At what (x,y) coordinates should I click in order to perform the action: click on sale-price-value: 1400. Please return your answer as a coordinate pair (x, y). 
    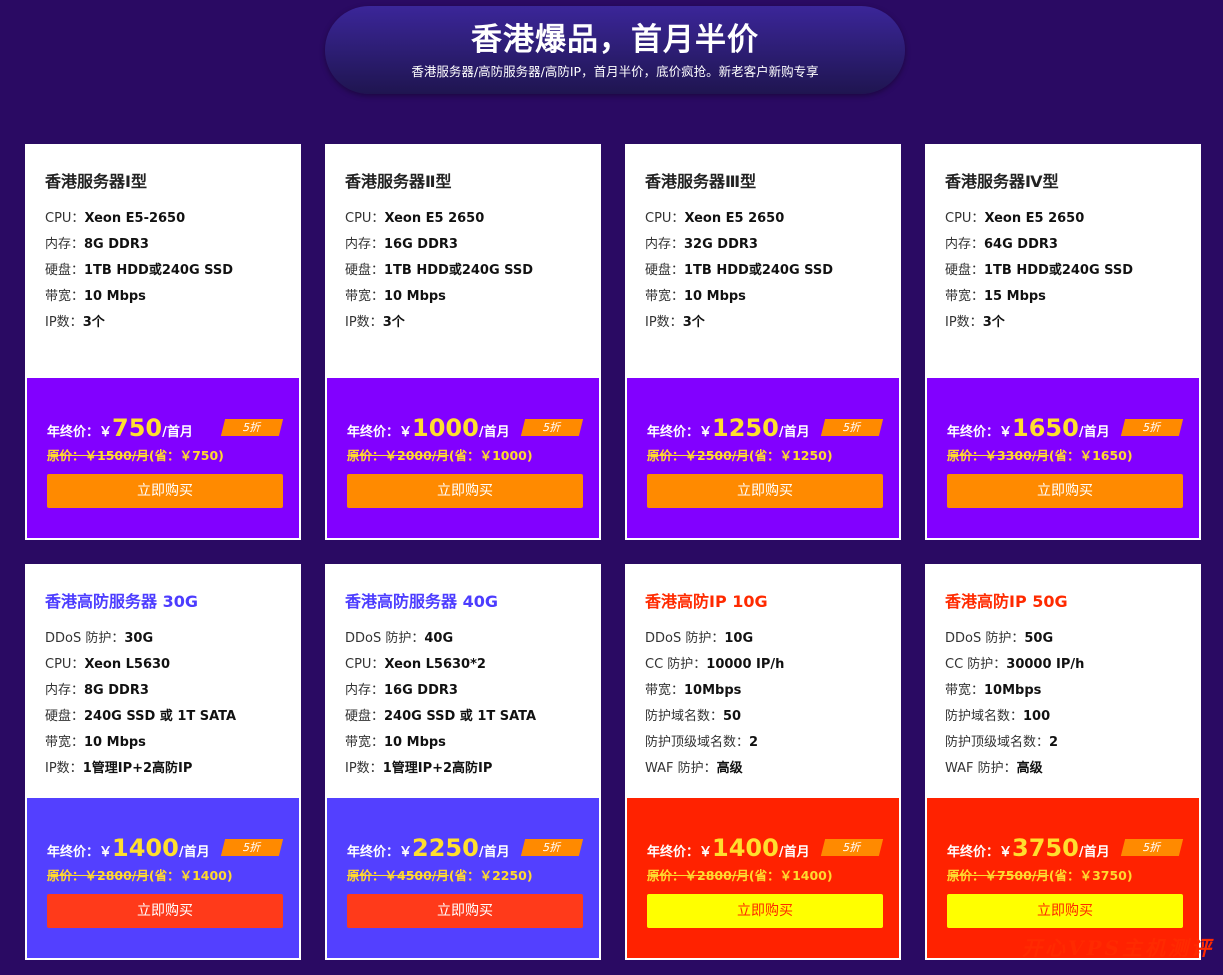
    Looking at the image, I should click on (145, 848).